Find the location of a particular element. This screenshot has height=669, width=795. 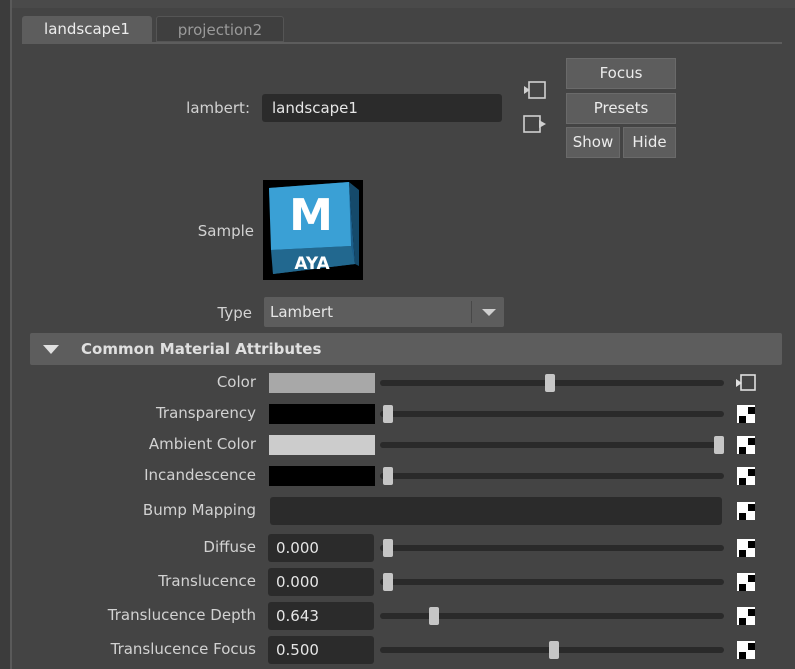

presets-button: Presets is located at coordinates (621, 108).